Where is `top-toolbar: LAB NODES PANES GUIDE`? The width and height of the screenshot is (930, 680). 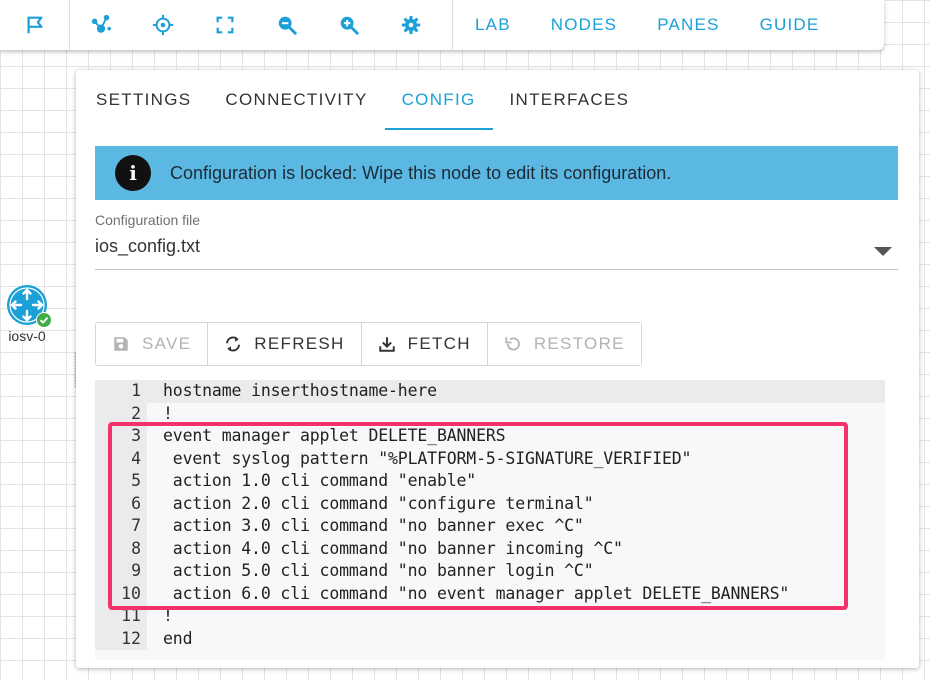 top-toolbar: LAB NODES PANES GUIDE is located at coordinates (442, 25).